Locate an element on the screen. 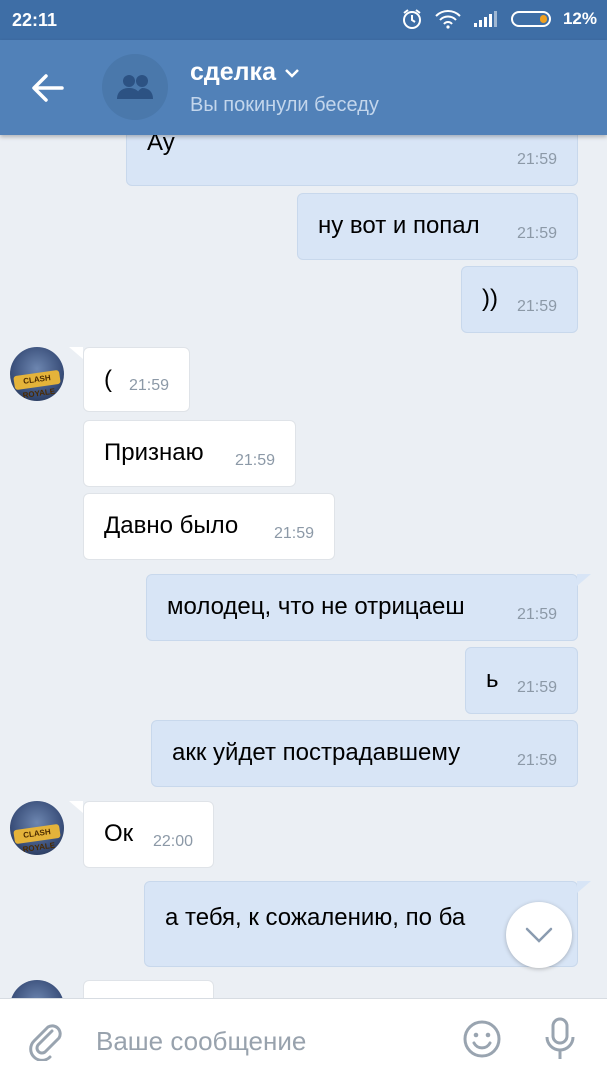 The height and width of the screenshot is (1081, 607). chat-title-text: сделка is located at coordinates (233, 72).